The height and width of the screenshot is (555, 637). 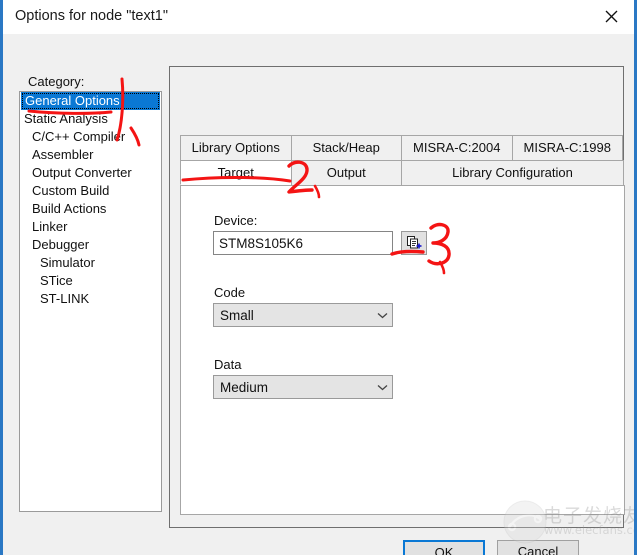 I want to click on tab-stack-heap: Stack/Heap, so click(x=346, y=147).